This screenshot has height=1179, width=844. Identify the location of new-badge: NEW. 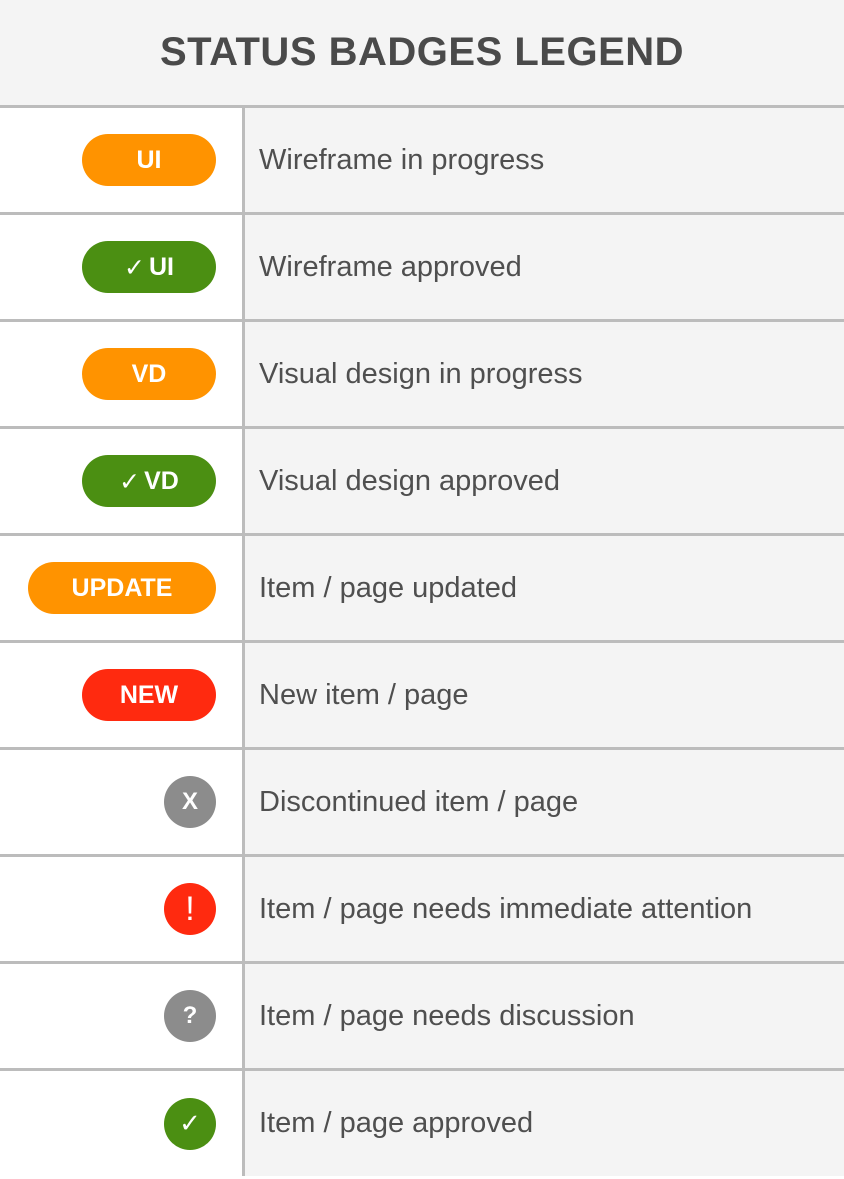
(149, 695).